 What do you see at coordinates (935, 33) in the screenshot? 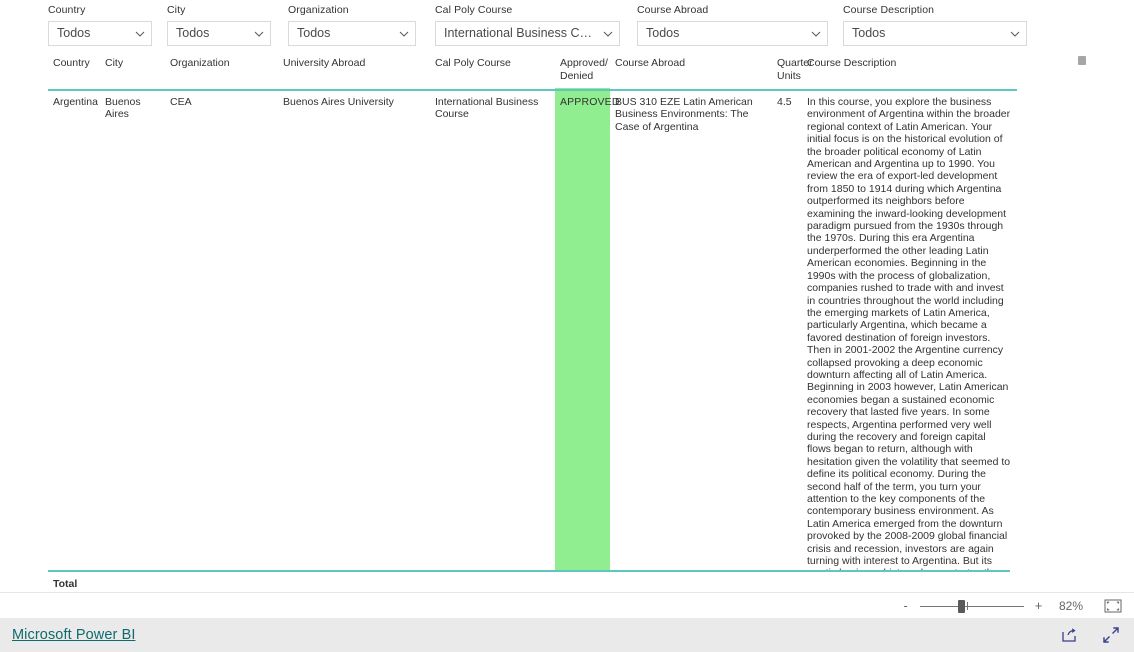
I see `slicer-course-description-dropdown: Todos` at bounding box center [935, 33].